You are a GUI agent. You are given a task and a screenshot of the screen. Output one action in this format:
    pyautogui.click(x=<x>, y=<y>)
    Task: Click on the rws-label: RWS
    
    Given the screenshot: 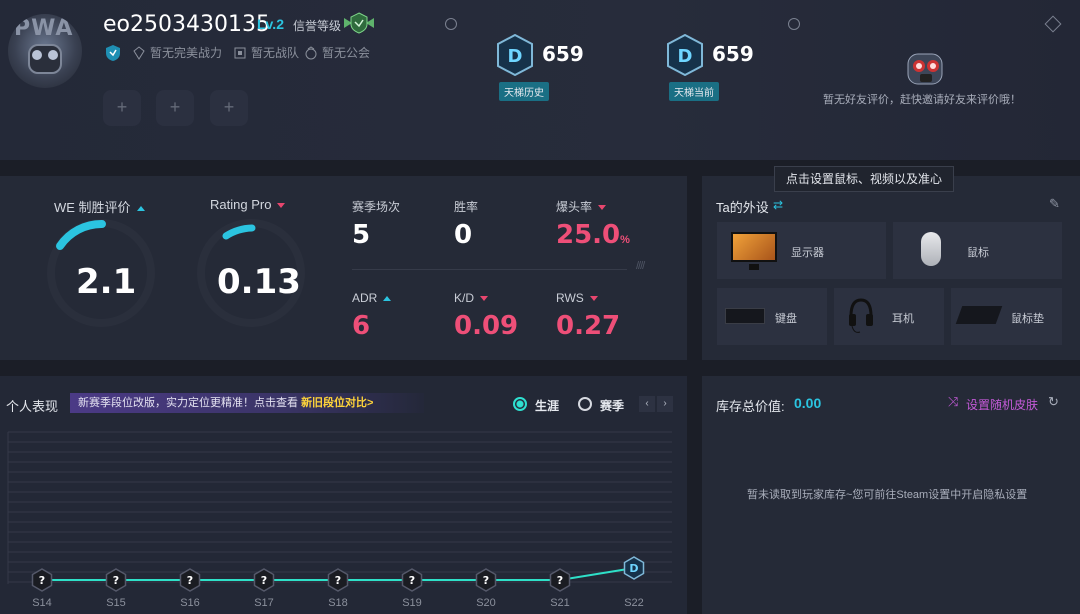 What is the action you would take?
    pyautogui.click(x=570, y=298)
    